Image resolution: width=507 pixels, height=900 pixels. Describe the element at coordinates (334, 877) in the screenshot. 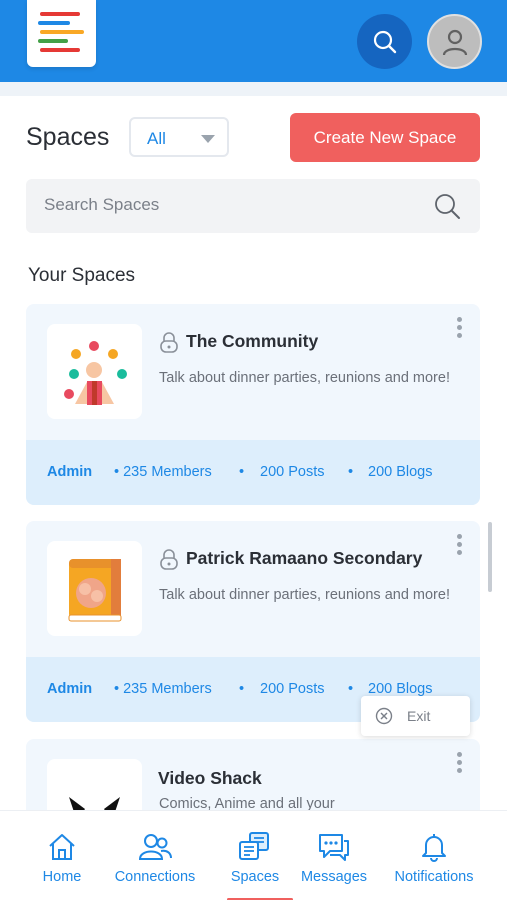

I see `nav-label: Messages` at that location.